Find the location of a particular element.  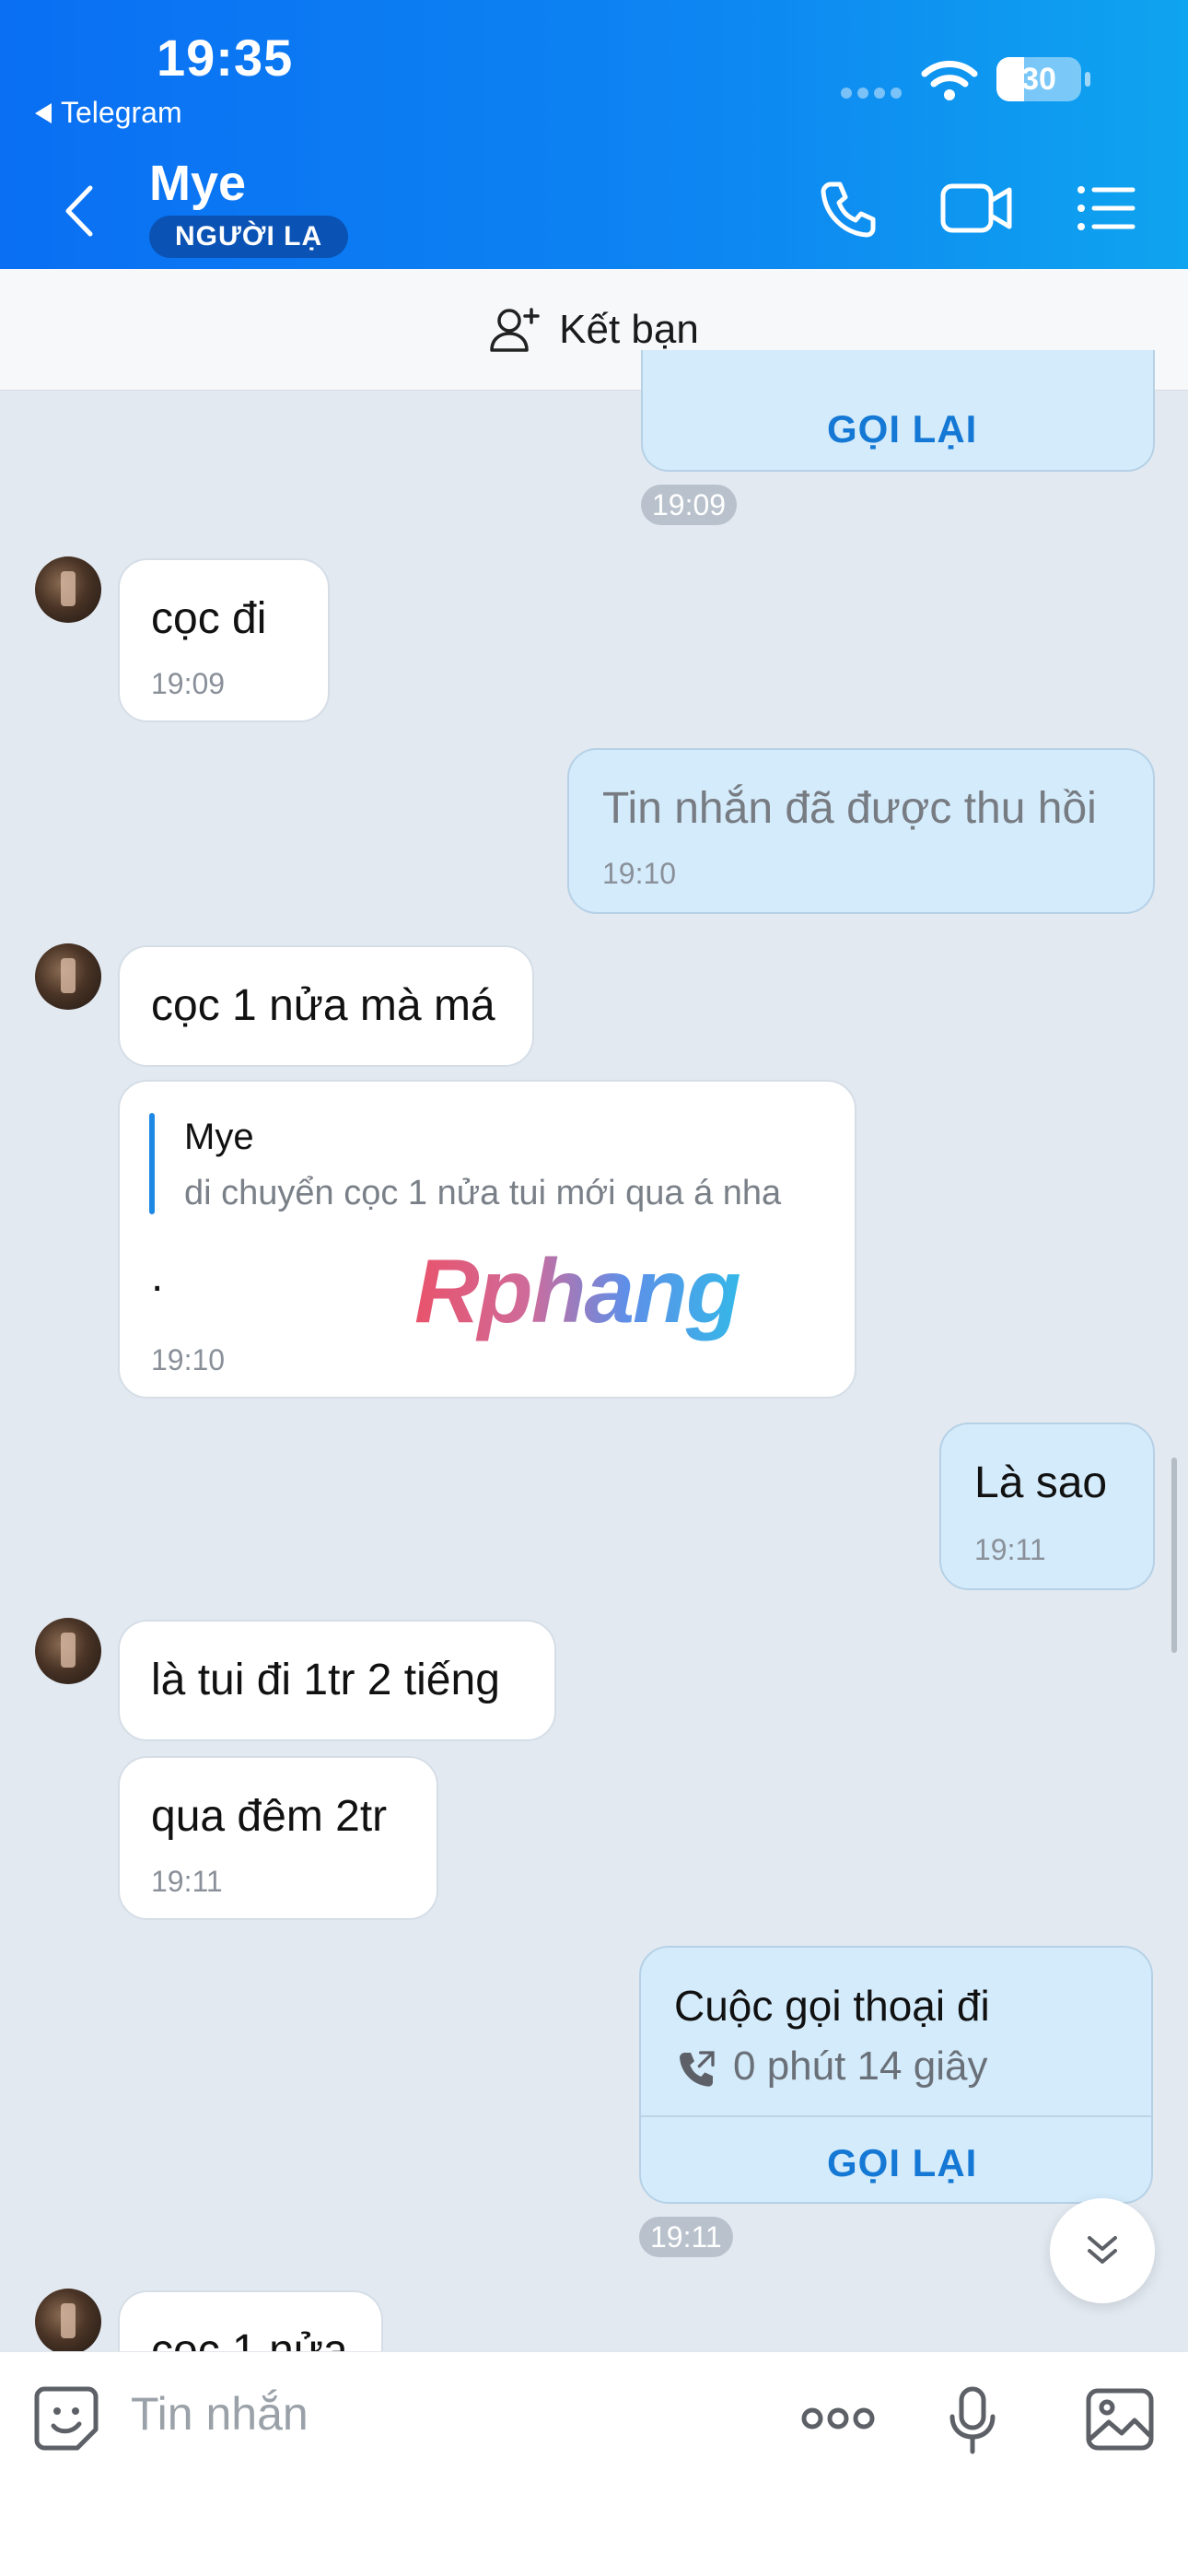

back-triangle-icon is located at coordinates (43, 112).